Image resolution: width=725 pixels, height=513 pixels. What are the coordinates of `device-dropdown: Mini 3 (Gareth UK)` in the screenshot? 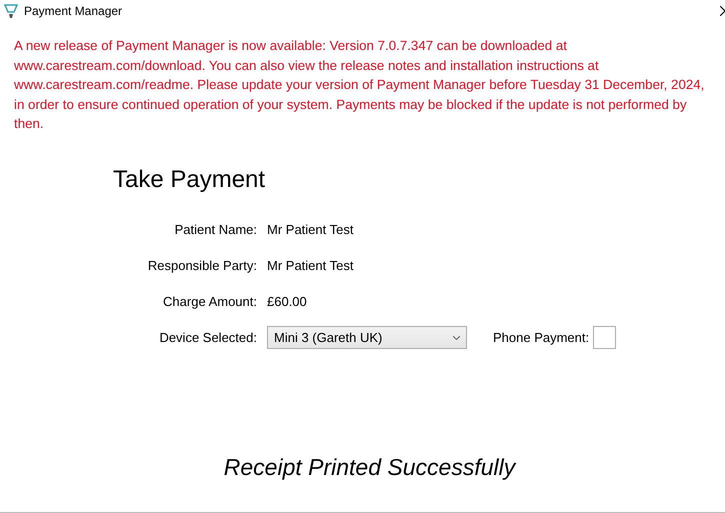 It's located at (367, 337).